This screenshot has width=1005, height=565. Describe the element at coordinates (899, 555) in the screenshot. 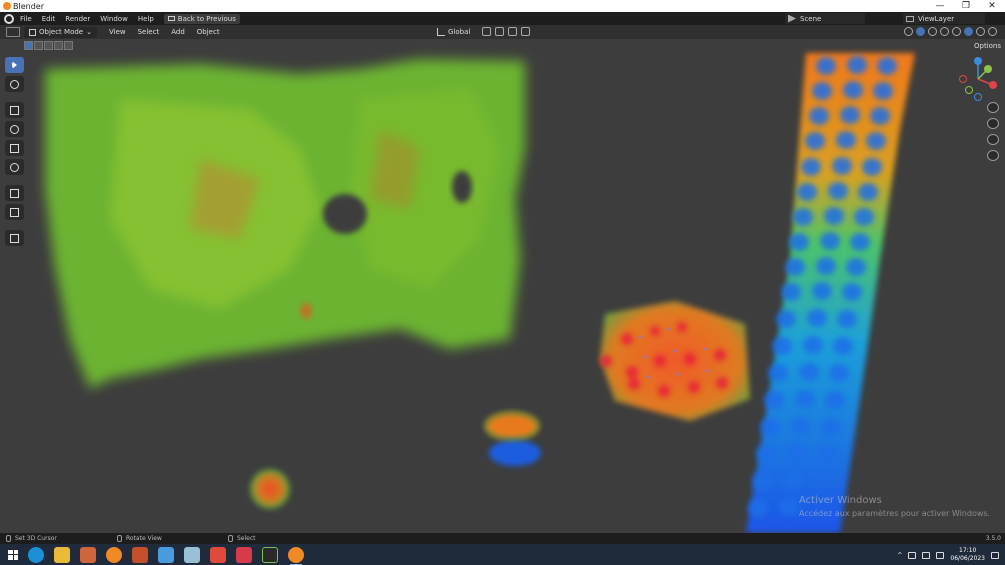

I see `tray-expand-icon: ^` at that location.